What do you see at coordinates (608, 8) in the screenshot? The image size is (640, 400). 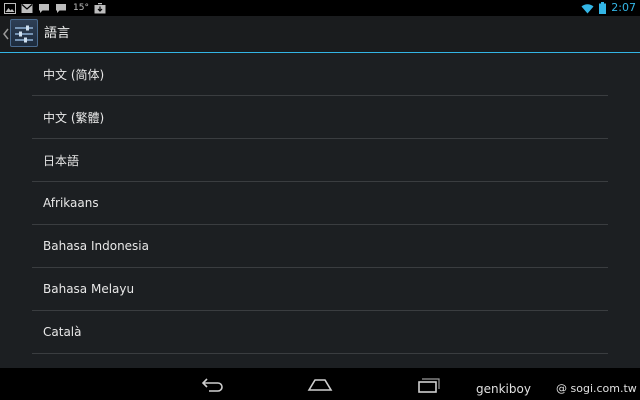 I see `system-icons: 2:07` at bounding box center [608, 8].